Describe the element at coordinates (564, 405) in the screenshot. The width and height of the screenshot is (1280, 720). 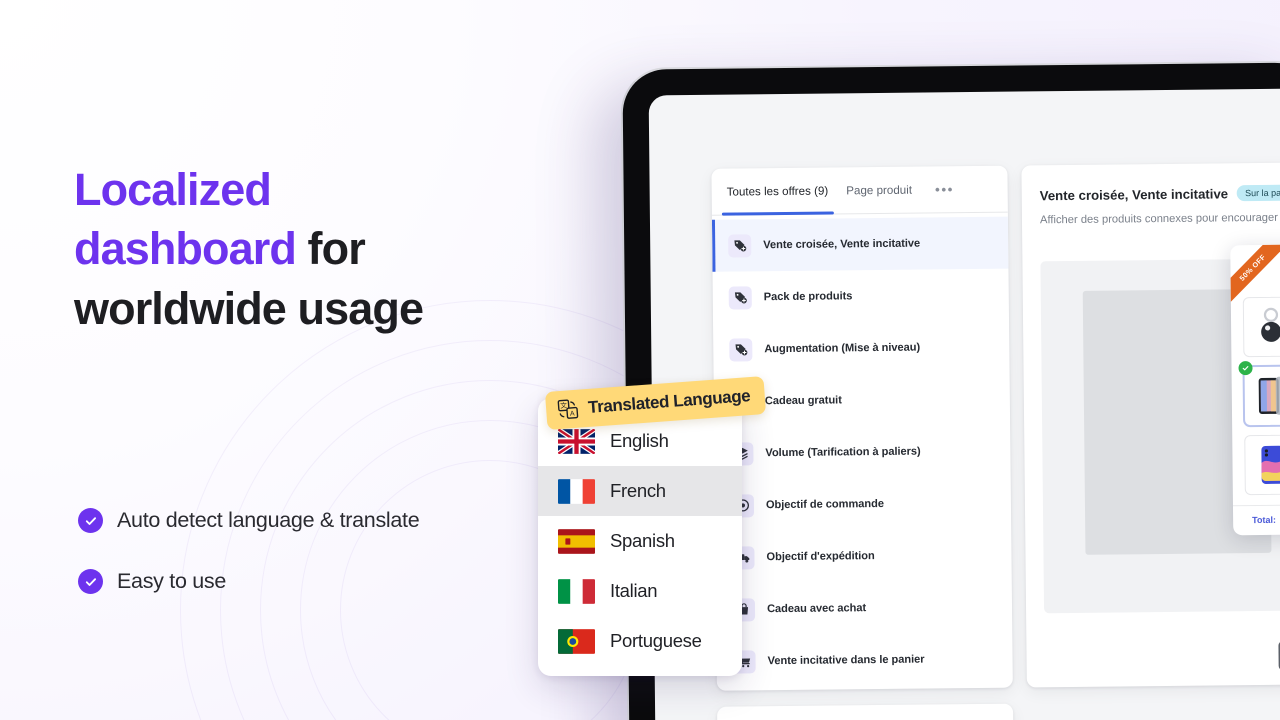
I see `svg-text: 文` at that location.